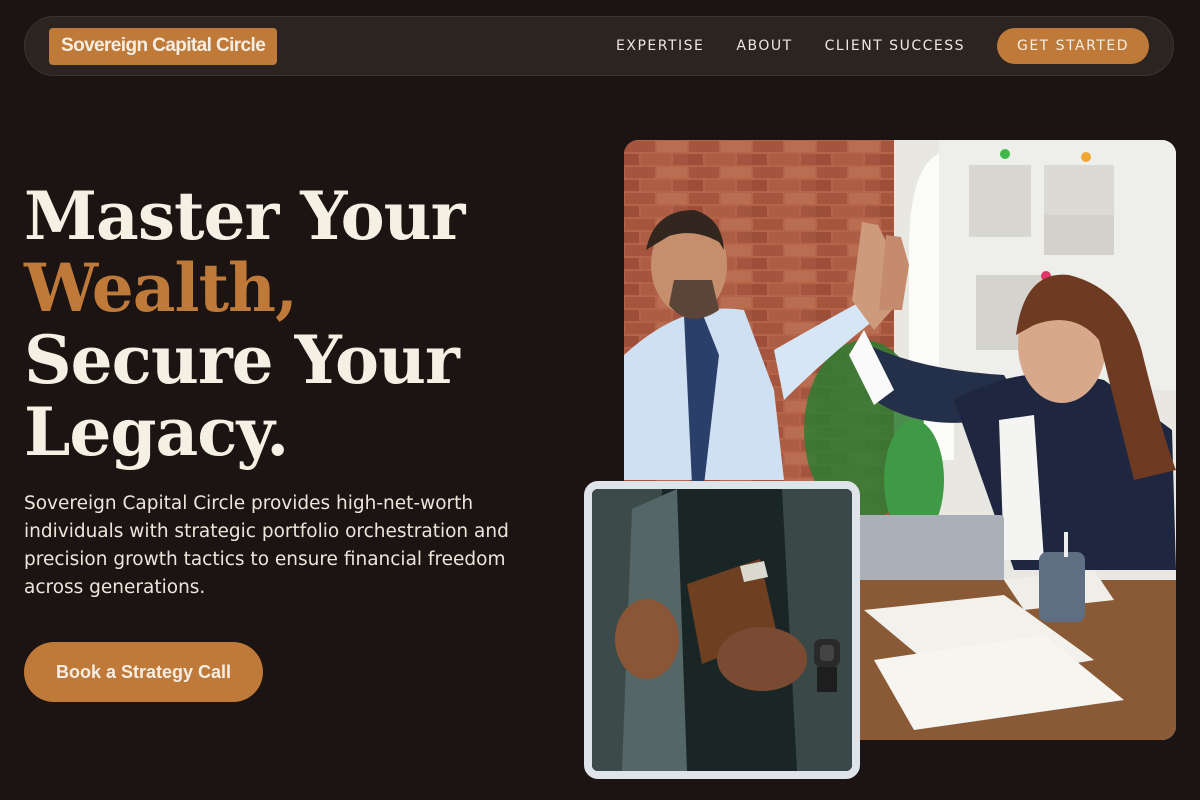  I want to click on nav-link-expertise: EXPERTISE, so click(660, 46).